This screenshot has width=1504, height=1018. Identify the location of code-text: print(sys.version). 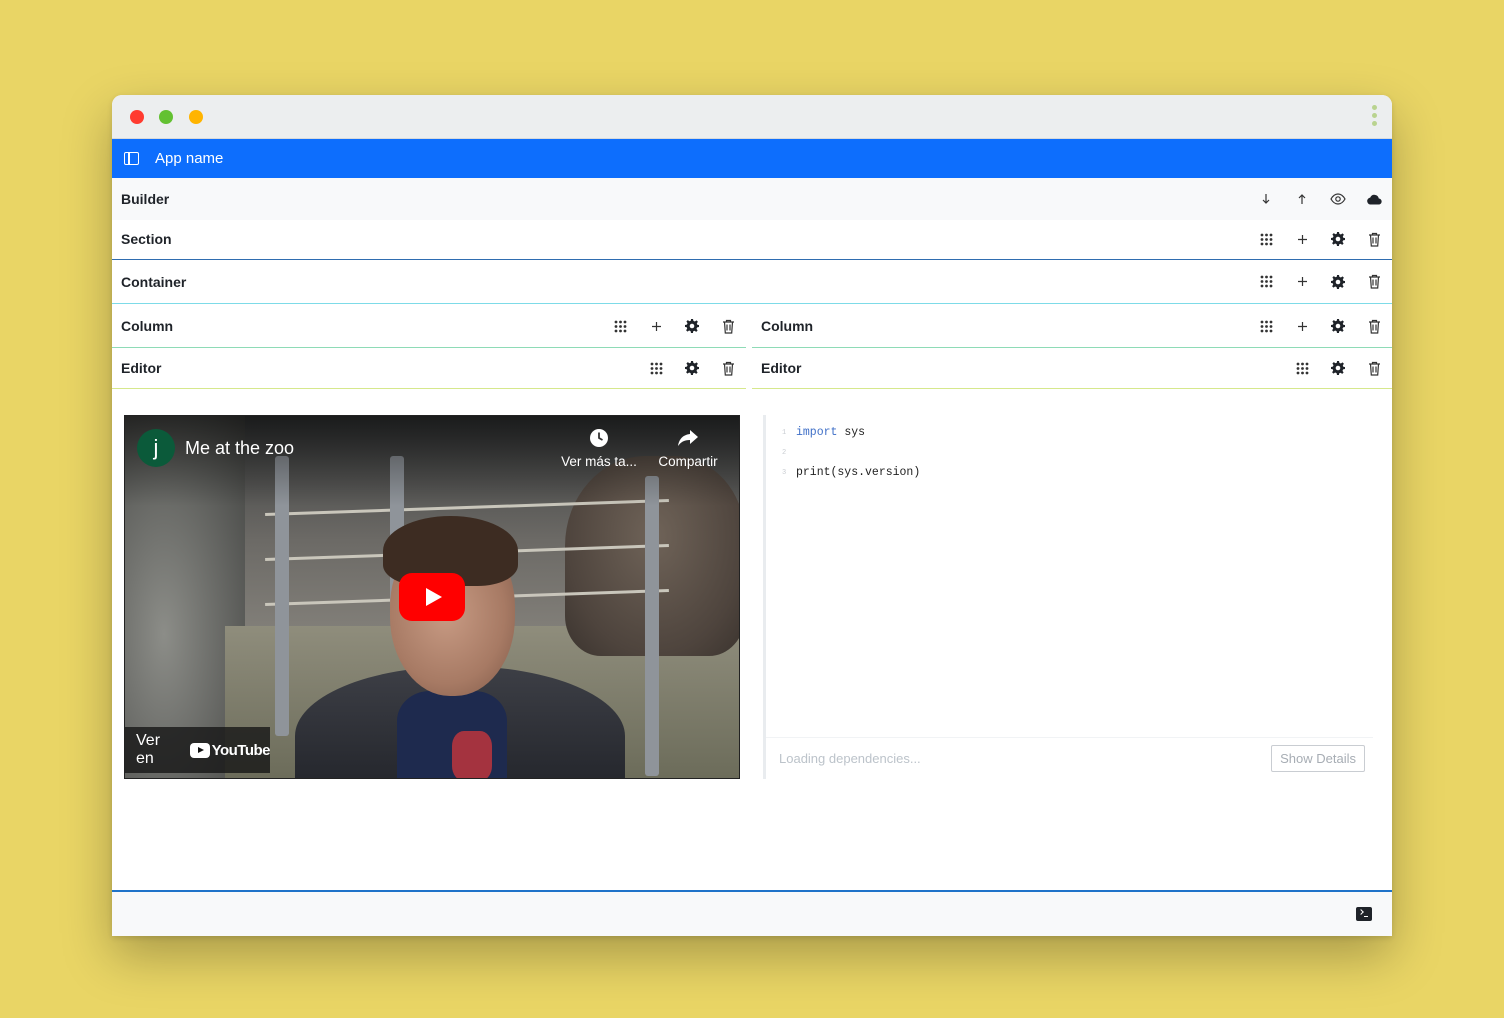
(858, 472).